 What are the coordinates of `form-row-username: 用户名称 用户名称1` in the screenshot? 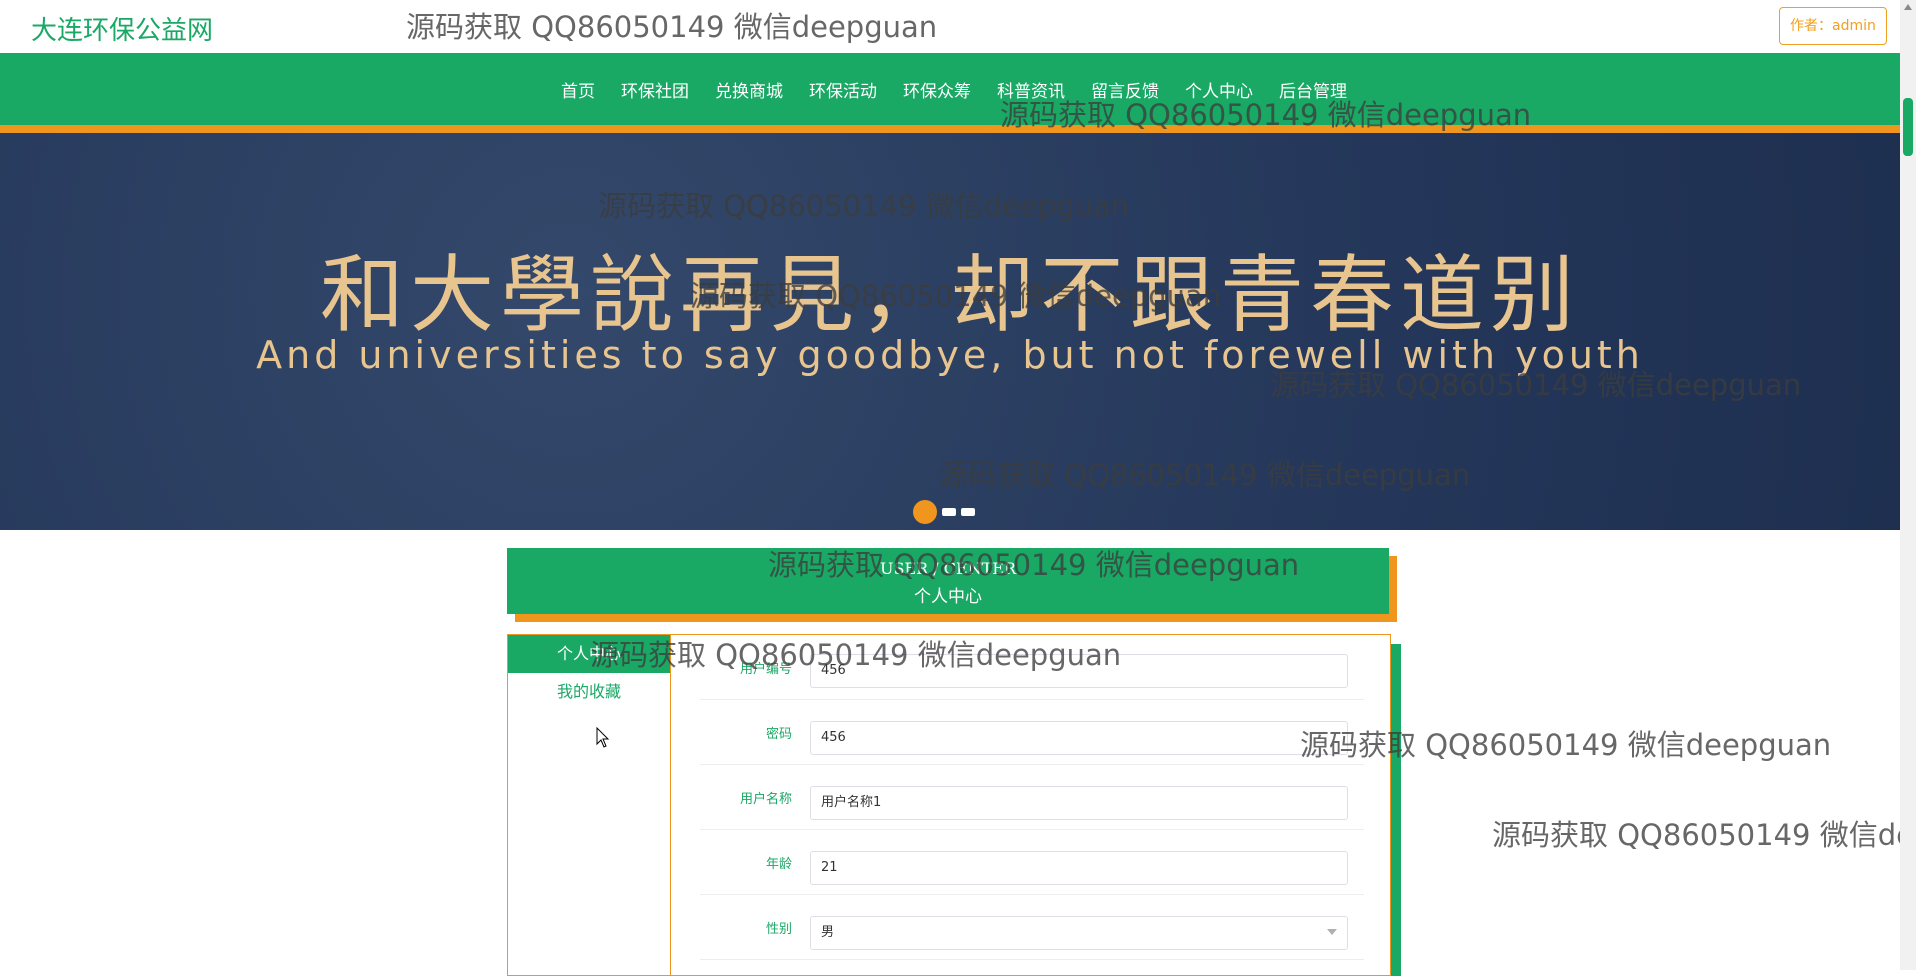 It's located at (1032, 797).